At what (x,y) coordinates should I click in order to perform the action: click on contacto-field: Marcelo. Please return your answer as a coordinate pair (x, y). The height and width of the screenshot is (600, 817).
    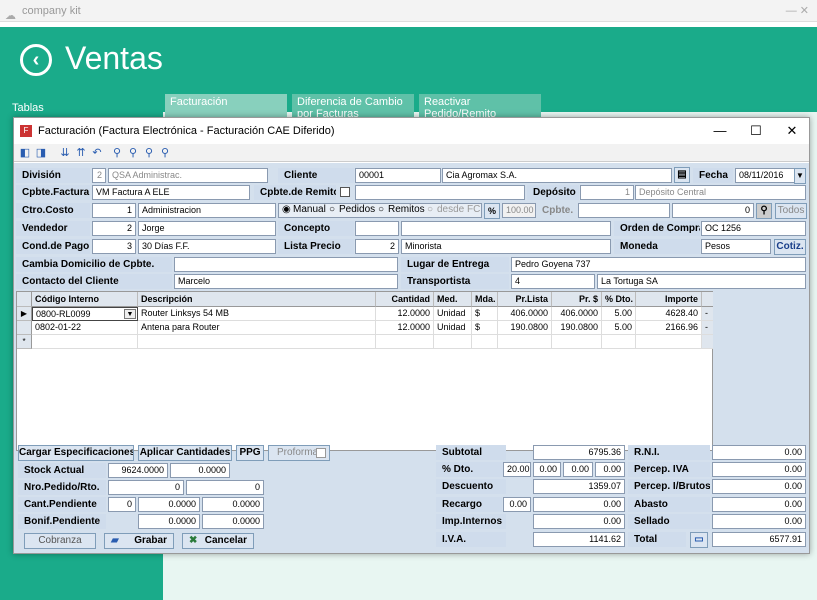
    Looking at the image, I should click on (286, 281).